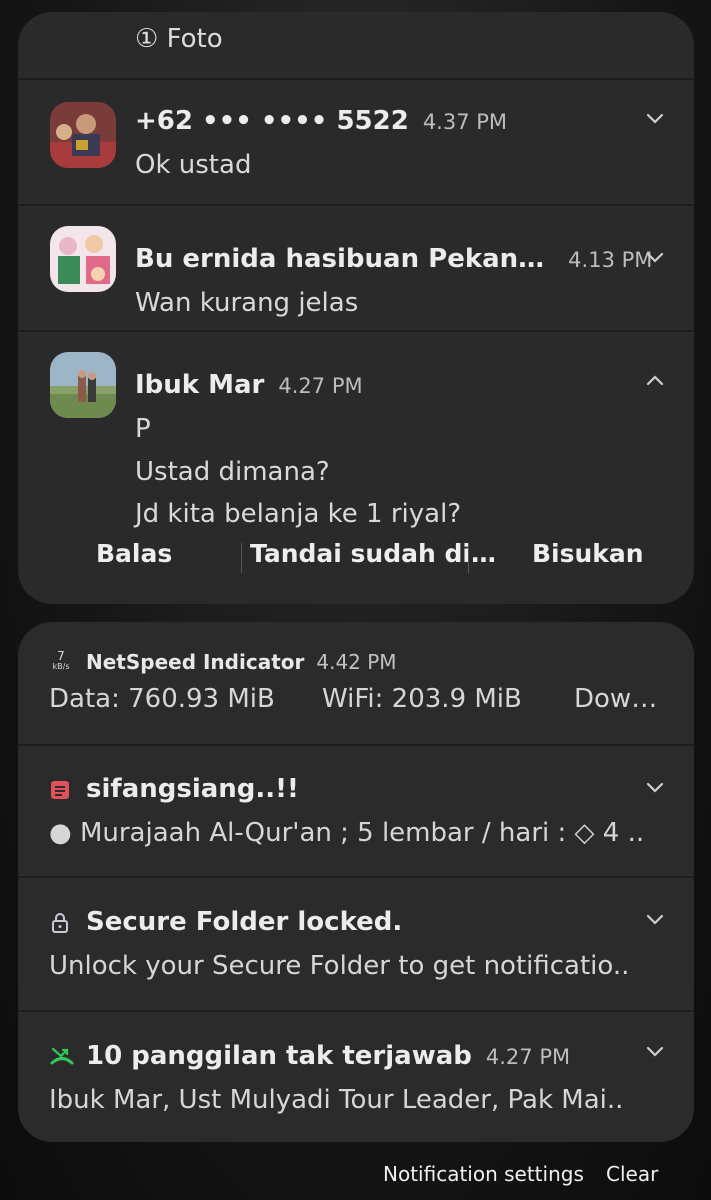 The image size is (711, 1200). I want to click on notification-title: Secure Folder locked., so click(244, 922).